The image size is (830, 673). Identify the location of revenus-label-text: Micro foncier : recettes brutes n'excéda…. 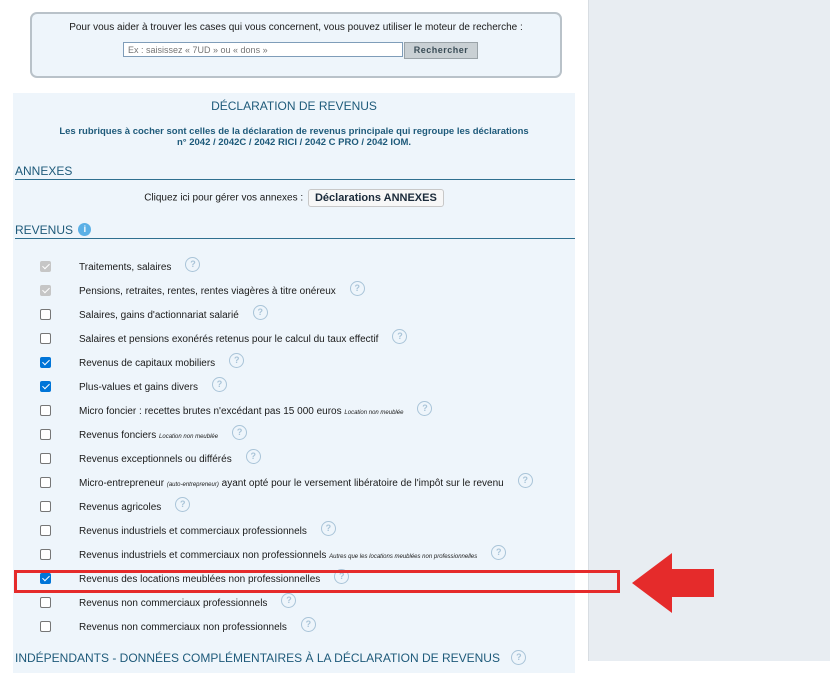
(210, 412).